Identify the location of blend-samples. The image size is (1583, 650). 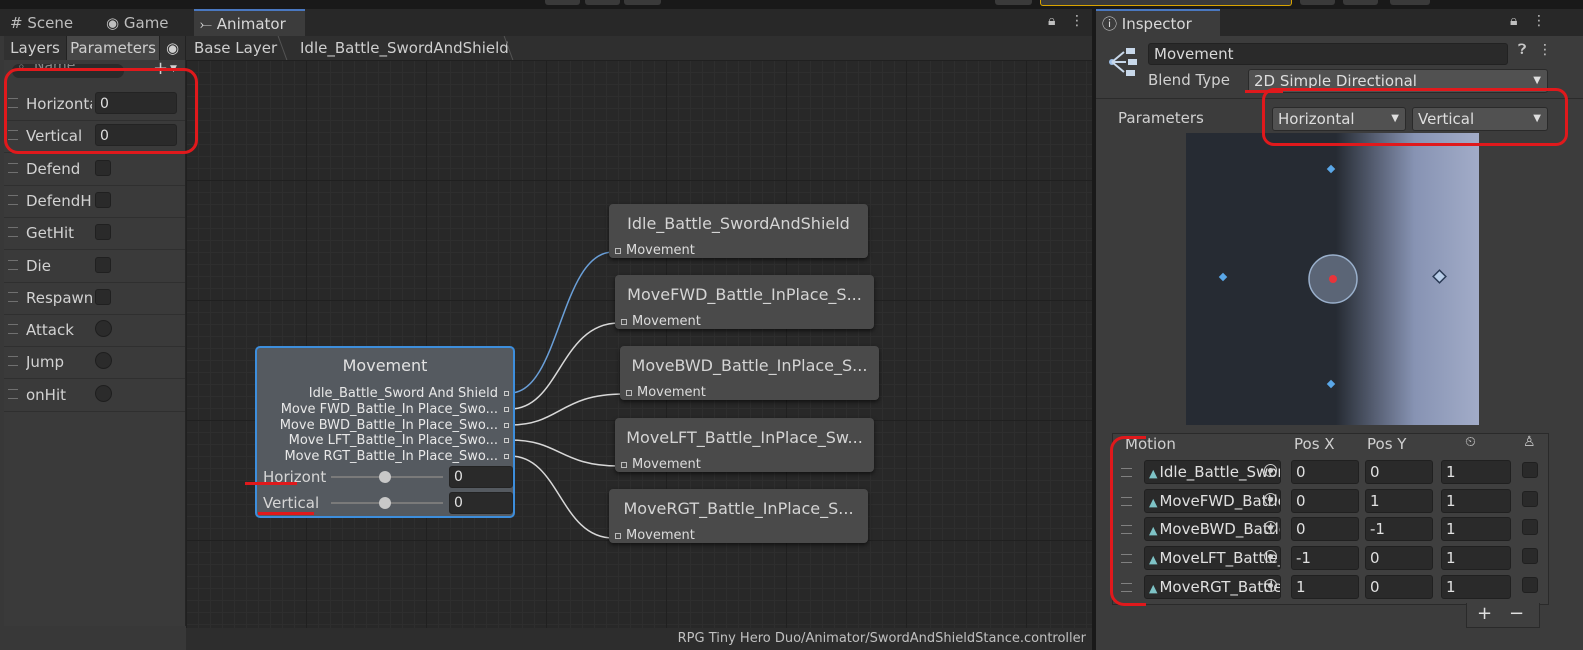
(1332, 276).